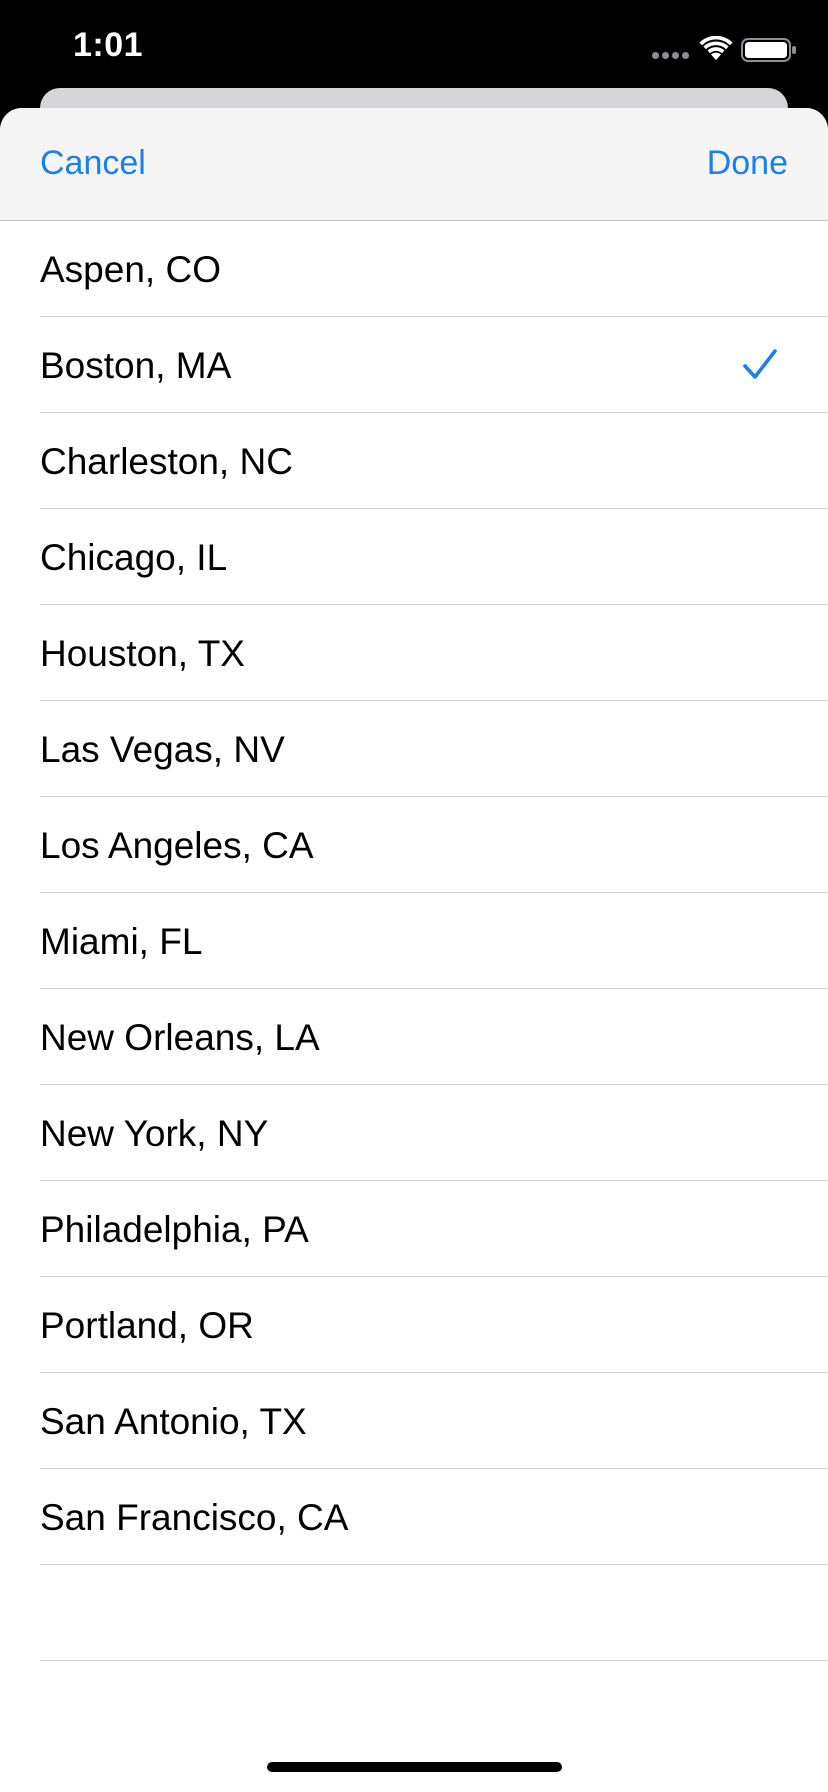 The image size is (828, 1792). Describe the element at coordinates (414, 461) in the screenshot. I see `city-row: Charleston, NC` at that location.